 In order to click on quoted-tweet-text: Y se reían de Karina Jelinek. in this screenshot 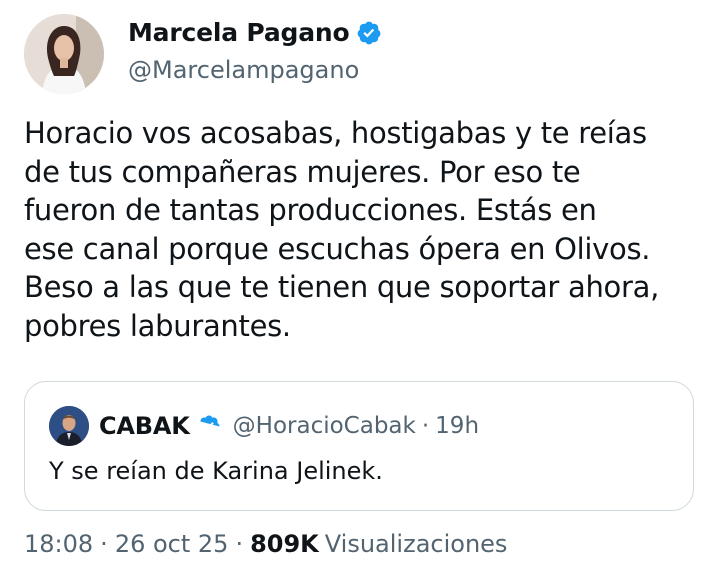, I will do `click(216, 471)`.